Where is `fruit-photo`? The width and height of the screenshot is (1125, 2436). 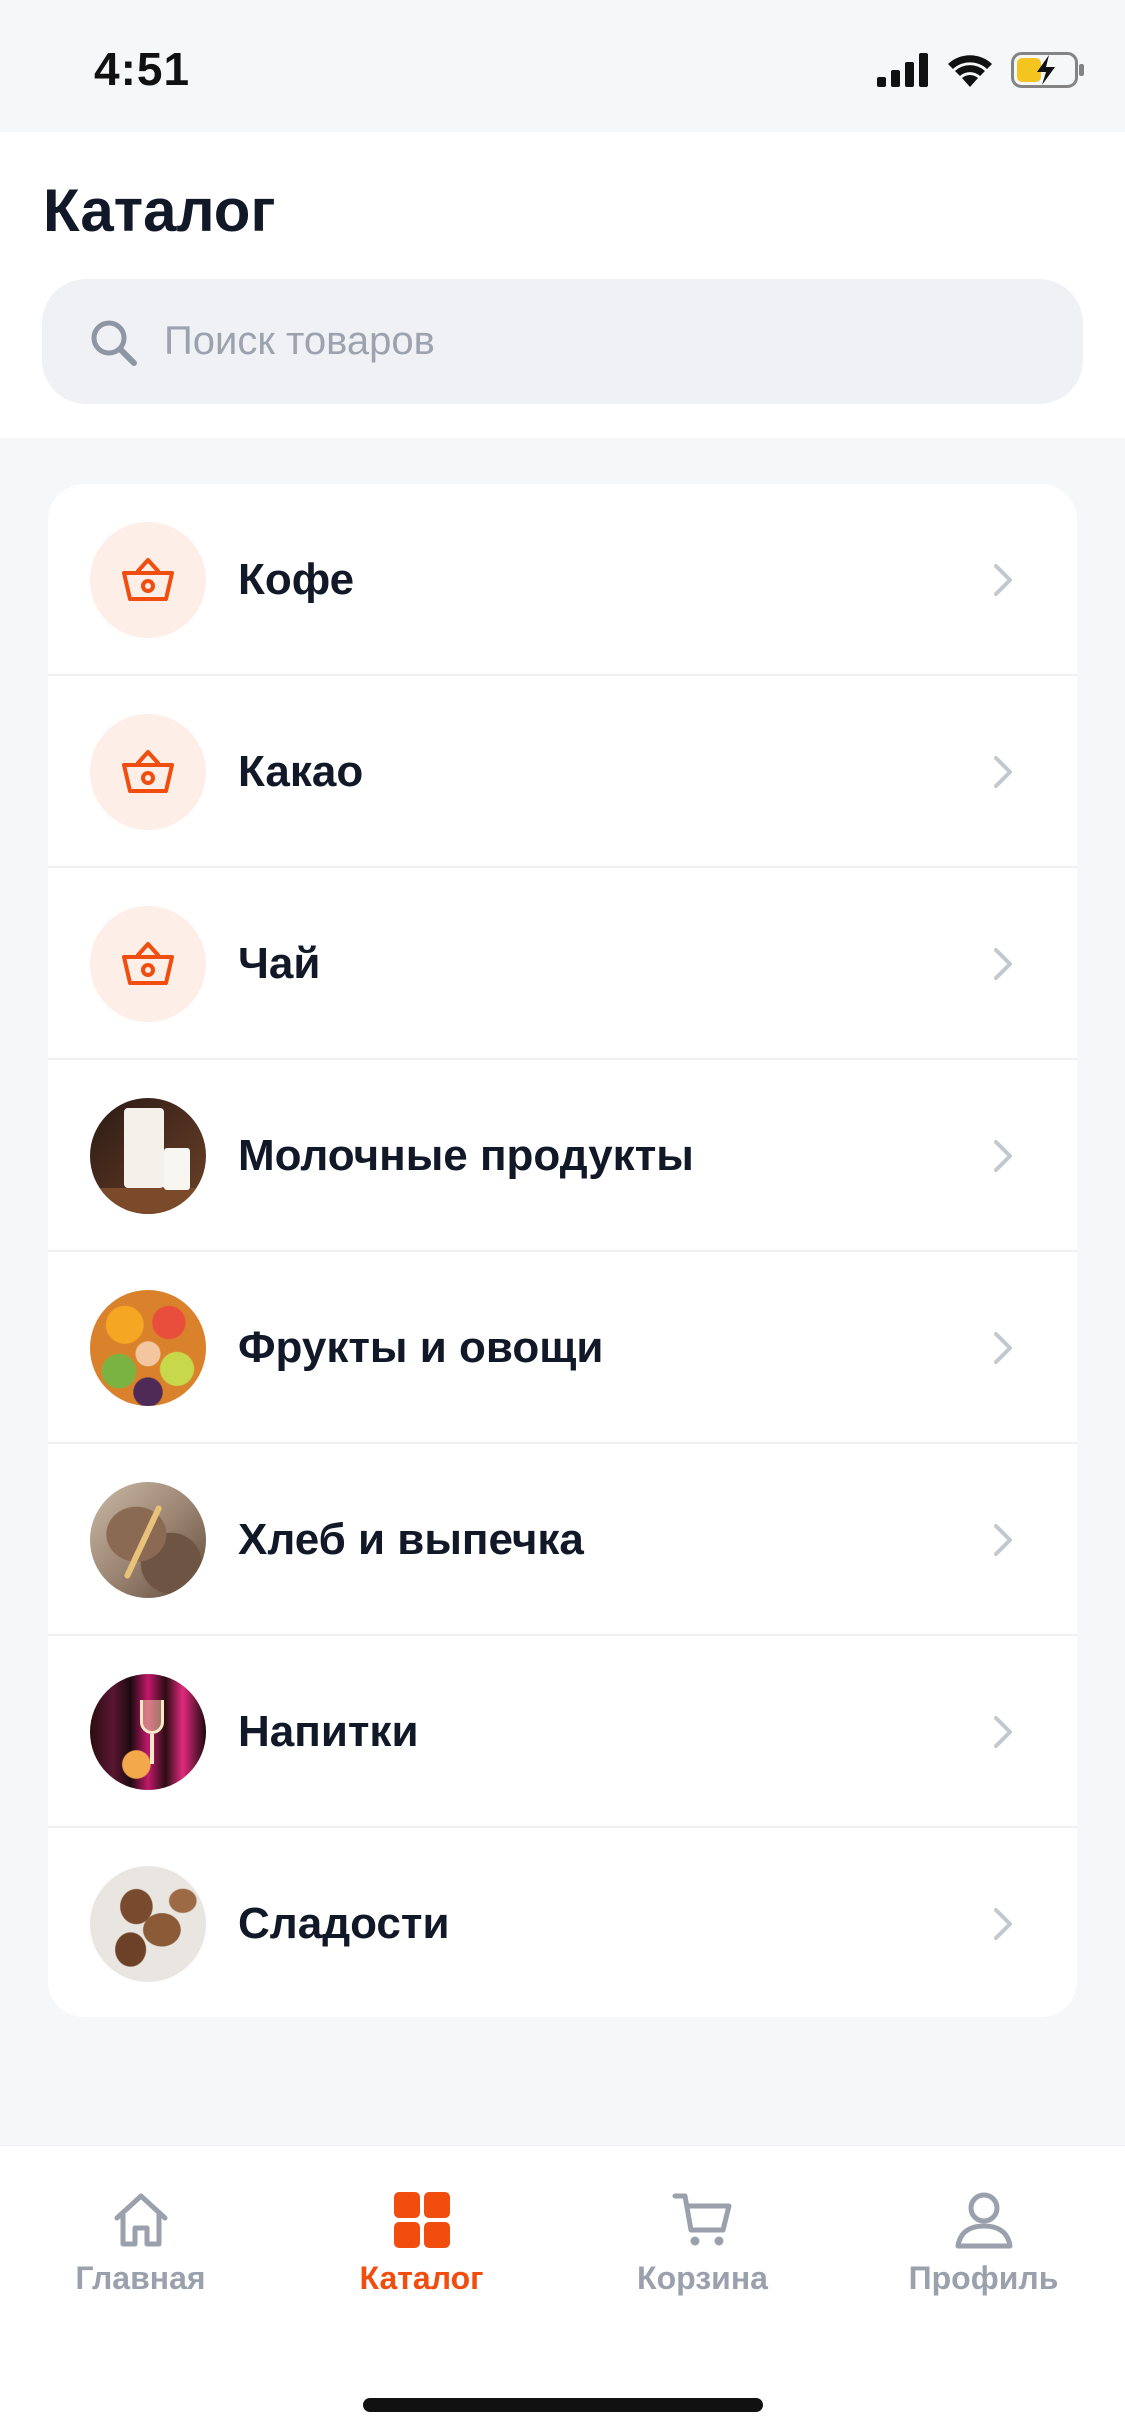
fruit-photo is located at coordinates (148, 1348).